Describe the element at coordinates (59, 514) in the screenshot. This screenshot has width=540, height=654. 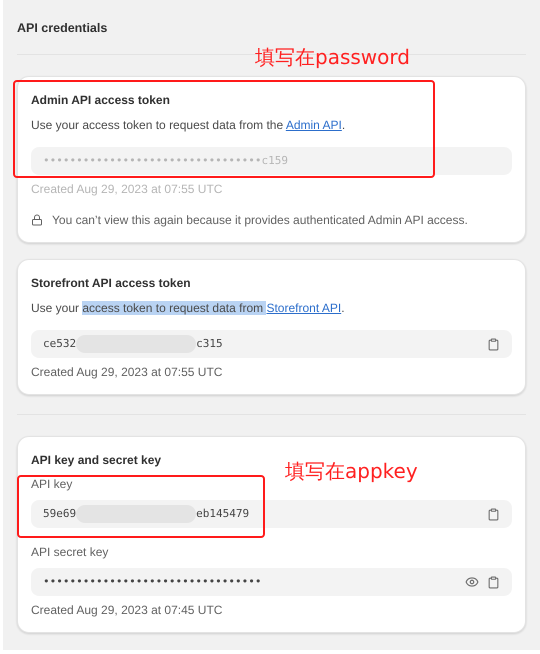
I see `token-value: 59e69` at that location.